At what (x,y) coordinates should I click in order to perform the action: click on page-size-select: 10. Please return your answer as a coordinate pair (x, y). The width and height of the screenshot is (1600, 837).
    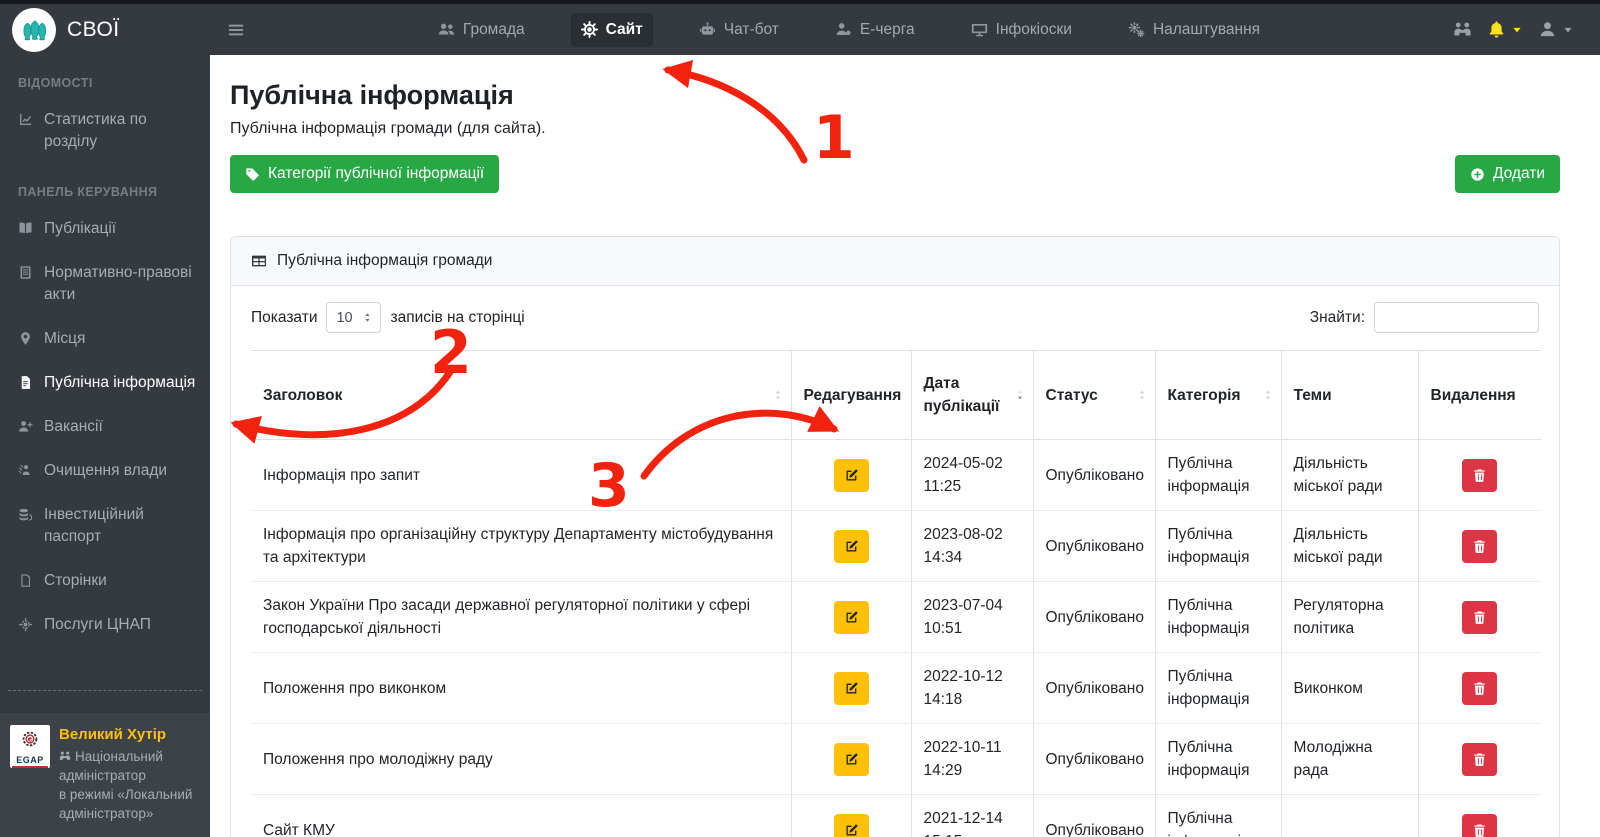
    Looking at the image, I should click on (354, 317).